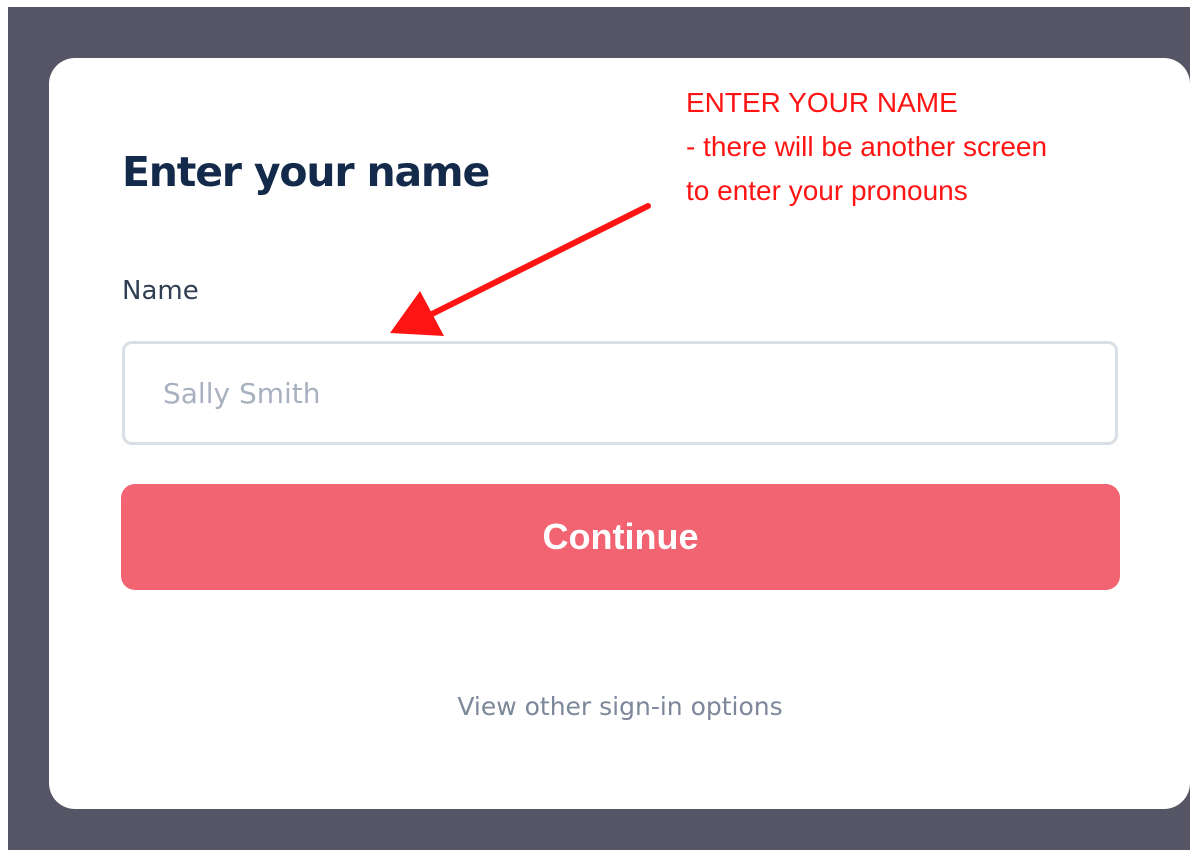 The image size is (1190, 850). Describe the element at coordinates (827, 190) in the screenshot. I see `annotation-line: to enter your pronouns` at that location.